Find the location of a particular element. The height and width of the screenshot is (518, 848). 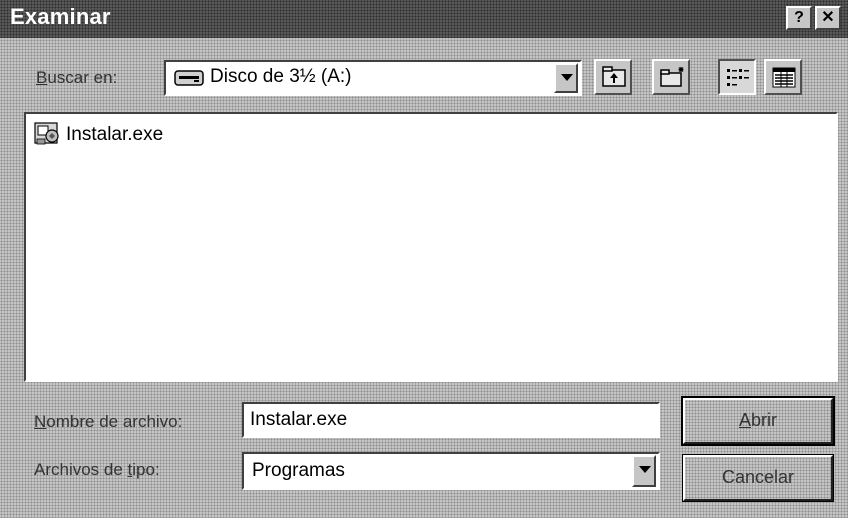

close-button: ✕ is located at coordinates (828, 18).